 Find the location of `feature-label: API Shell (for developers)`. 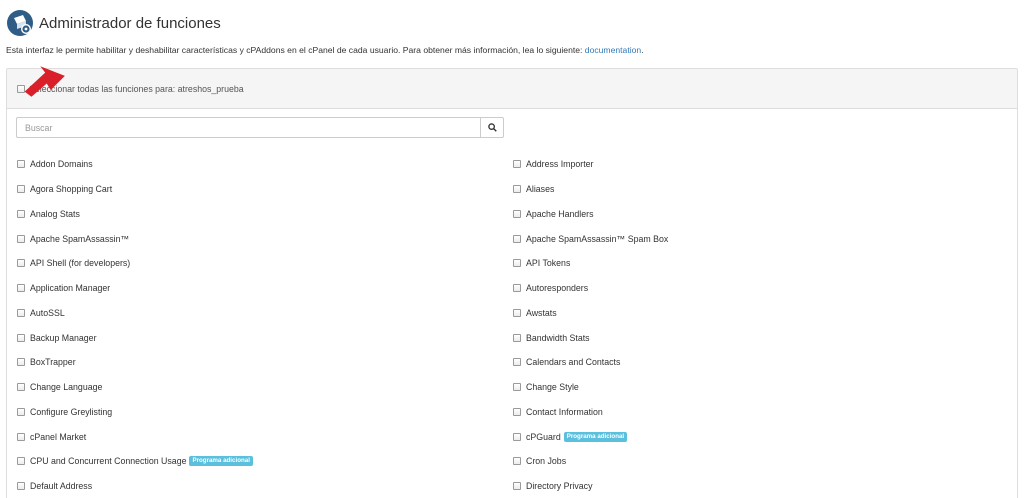

feature-label: API Shell (for developers) is located at coordinates (80, 263).